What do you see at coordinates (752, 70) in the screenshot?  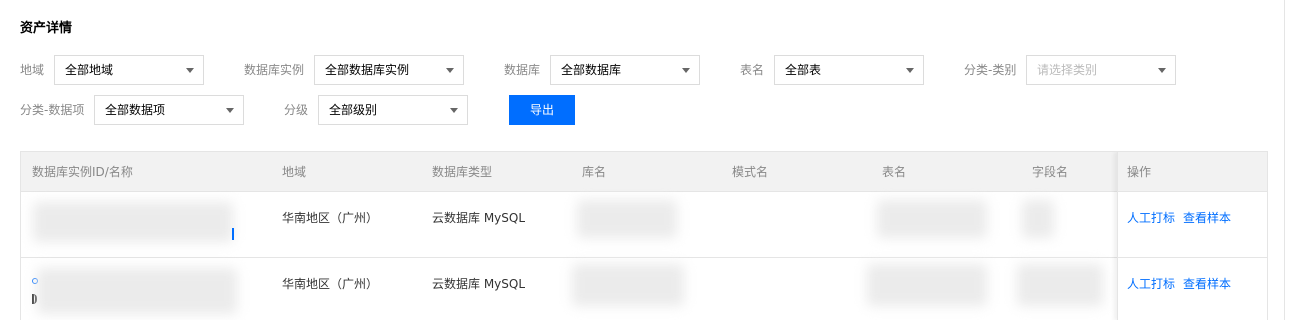 I see `table-name-label: 表名` at bounding box center [752, 70].